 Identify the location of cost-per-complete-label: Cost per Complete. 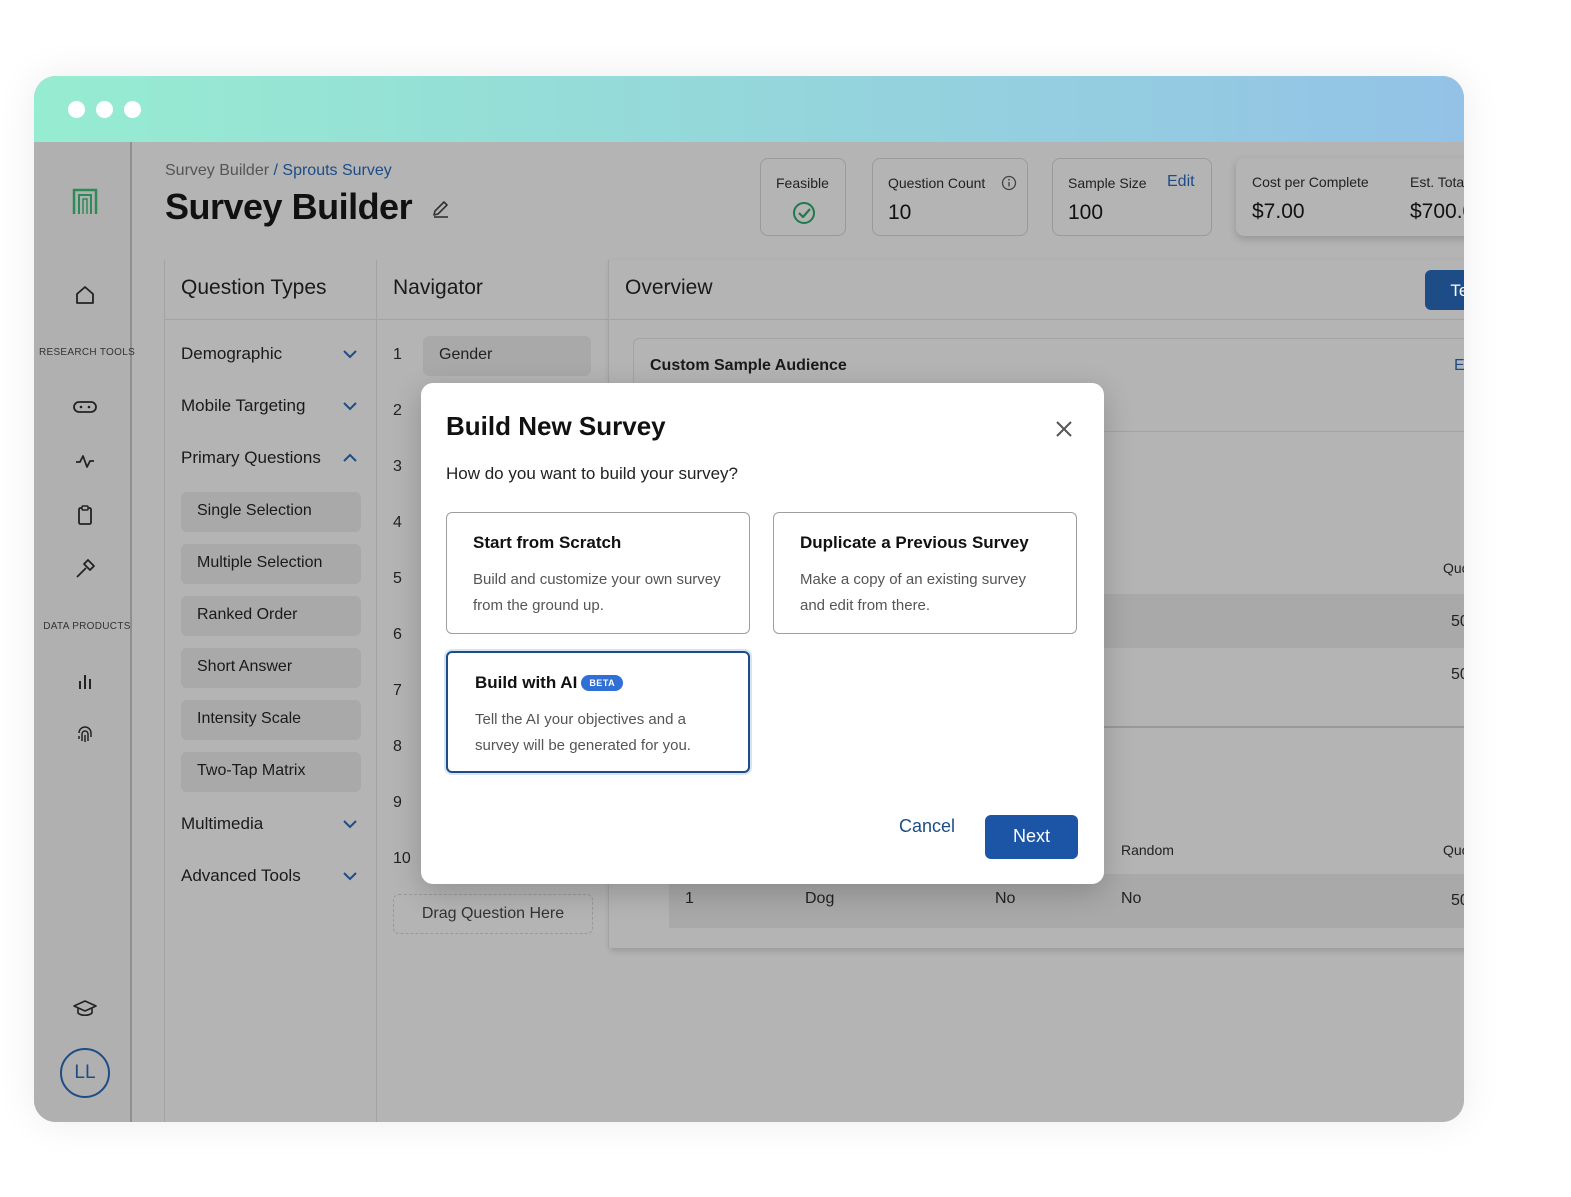
(1310, 182).